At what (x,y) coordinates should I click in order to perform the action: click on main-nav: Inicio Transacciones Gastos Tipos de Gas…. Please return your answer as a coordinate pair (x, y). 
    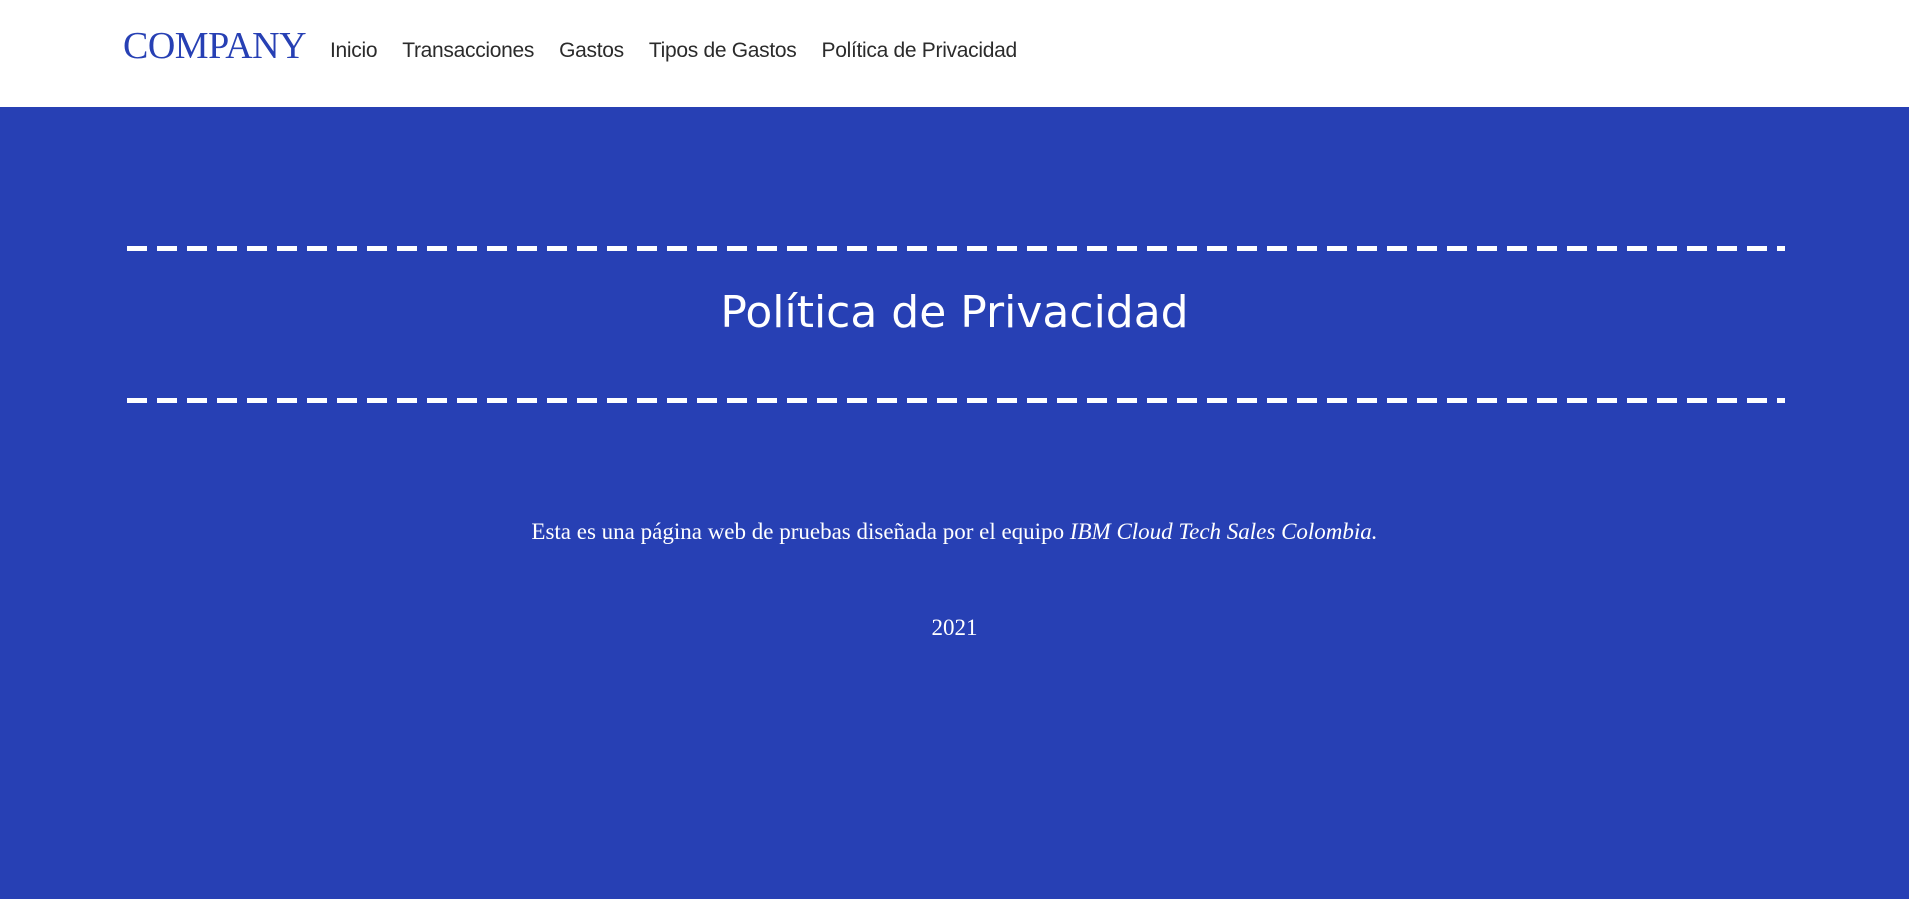
    Looking at the image, I should click on (686, 51).